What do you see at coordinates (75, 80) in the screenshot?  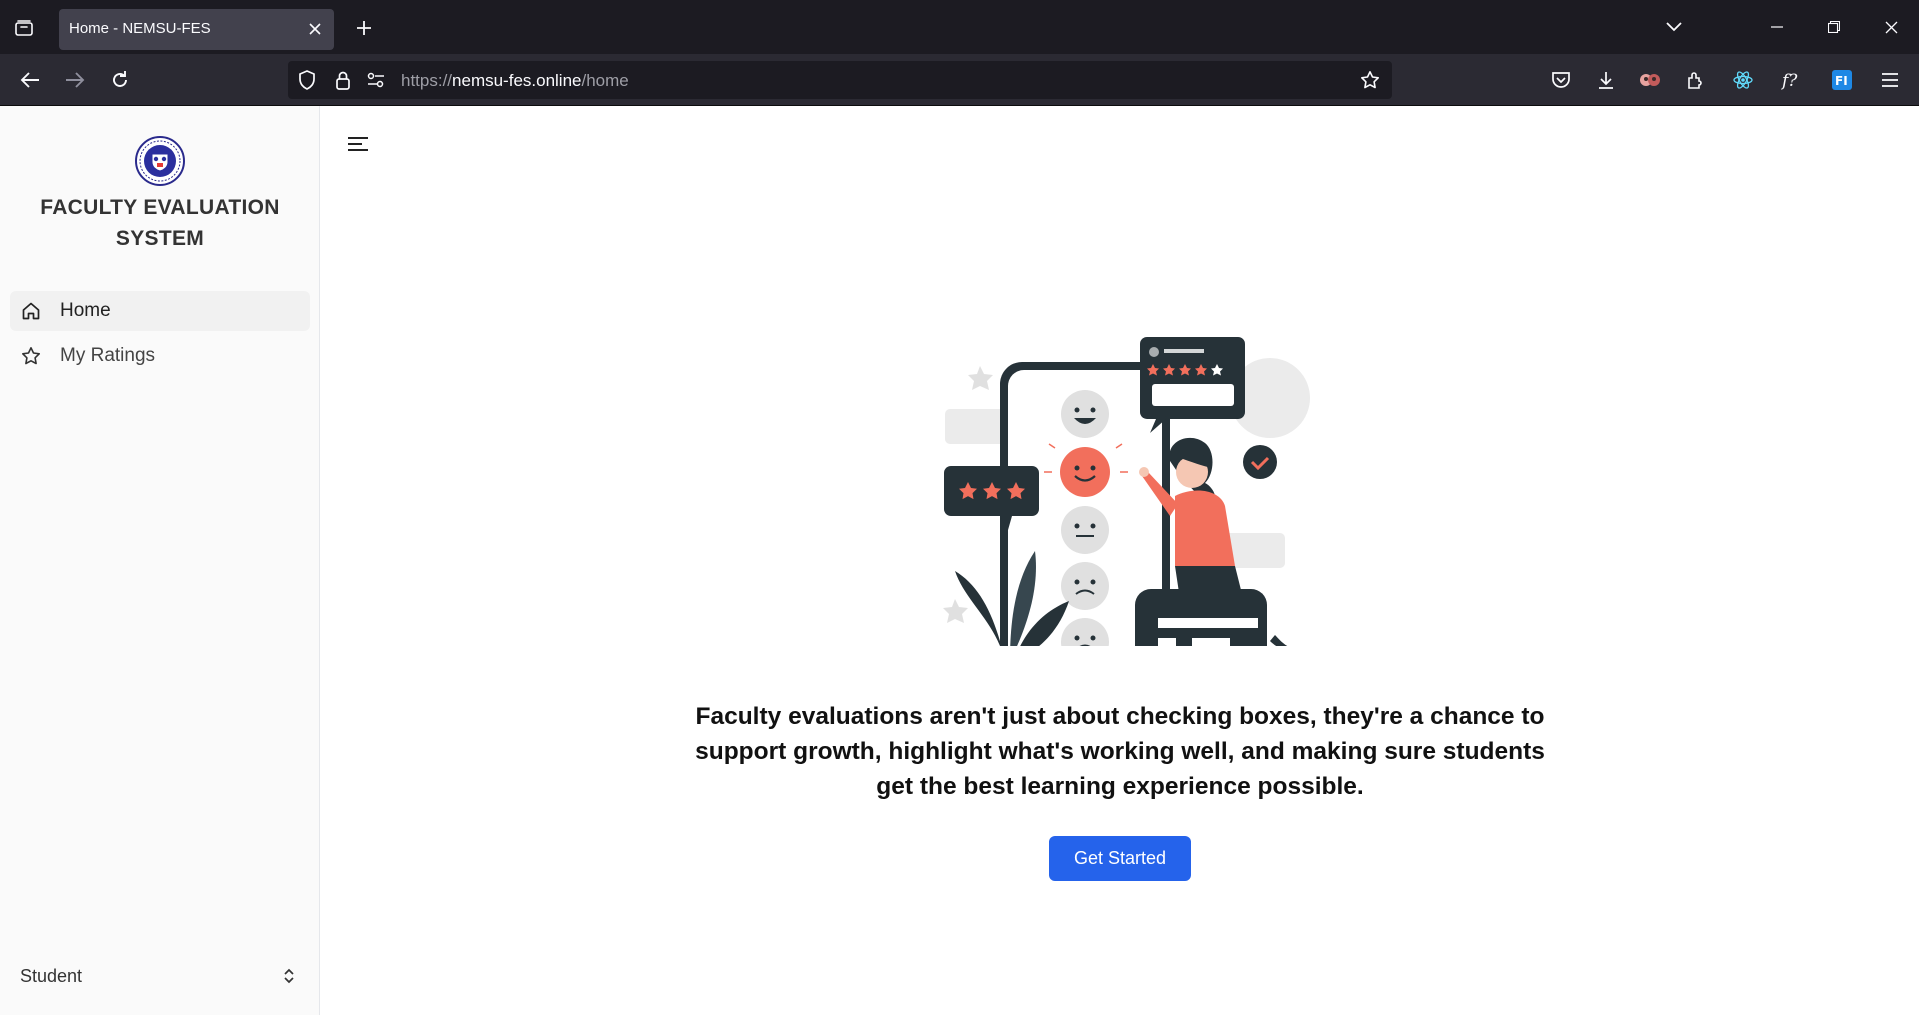 I see `forward-icon` at bounding box center [75, 80].